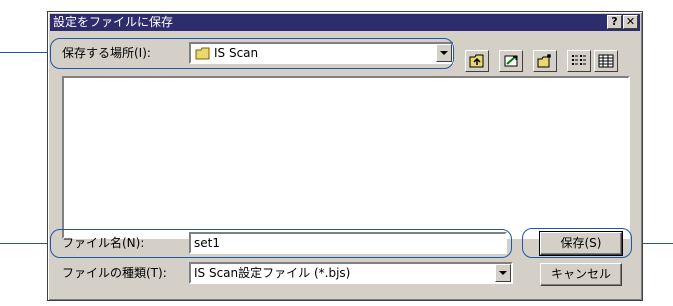 The height and width of the screenshot is (306, 673). Describe the element at coordinates (545, 61) in the screenshot. I see `new-folder-icon` at that location.